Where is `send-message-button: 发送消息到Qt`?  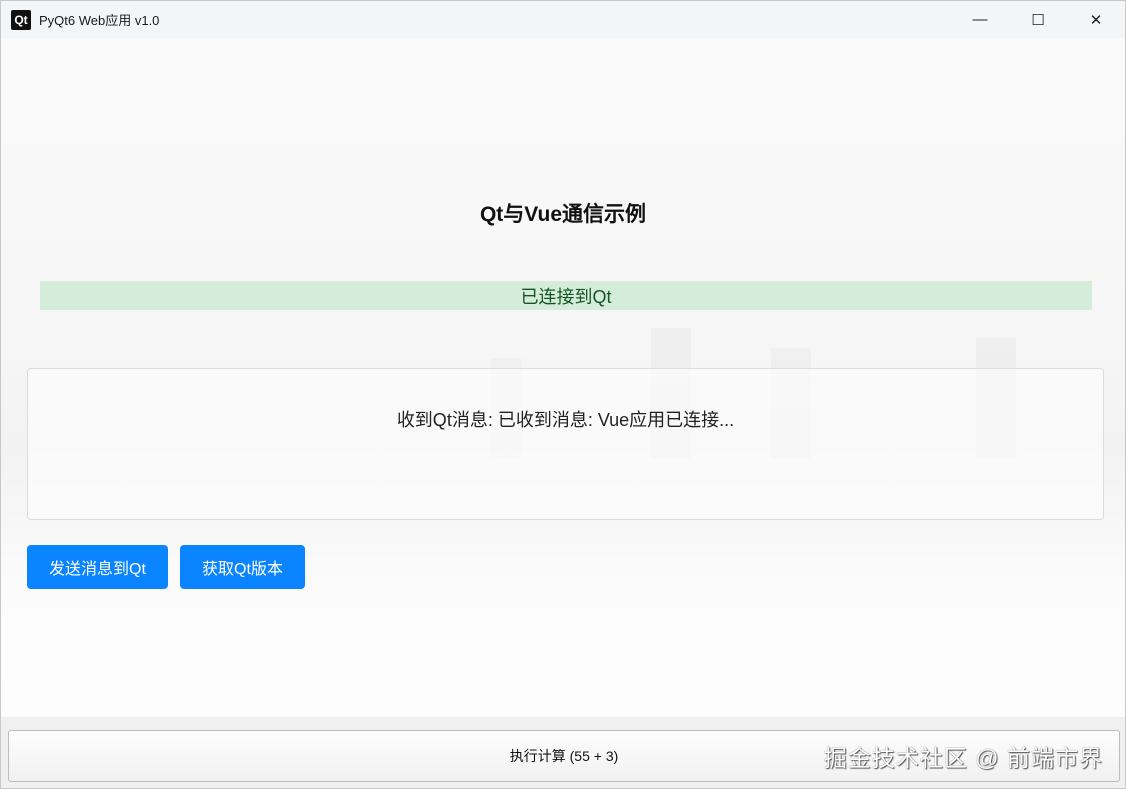
send-message-button: 发送消息到Qt is located at coordinates (97, 567).